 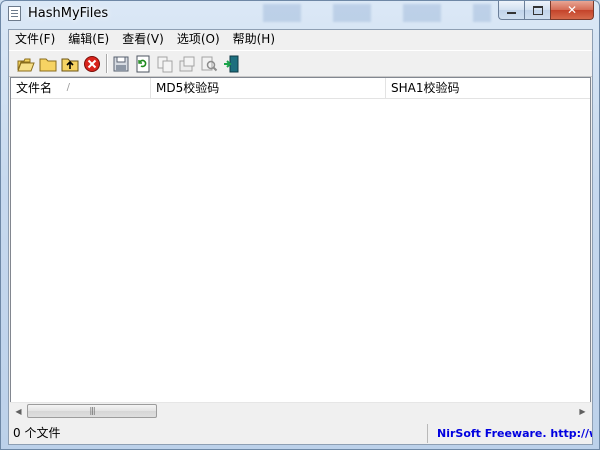 I want to click on refresh-icon, so click(x=143, y=64).